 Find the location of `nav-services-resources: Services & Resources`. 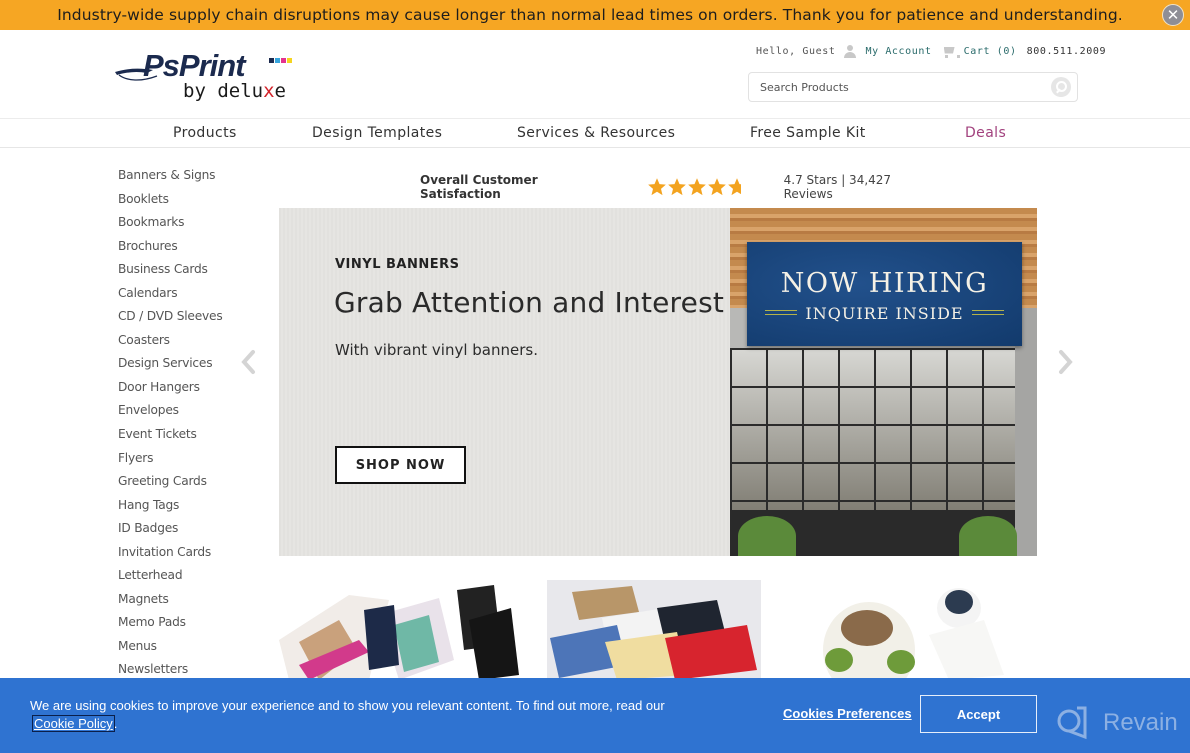

nav-services-resources: Services & Resources is located at coordinates (596, 133).